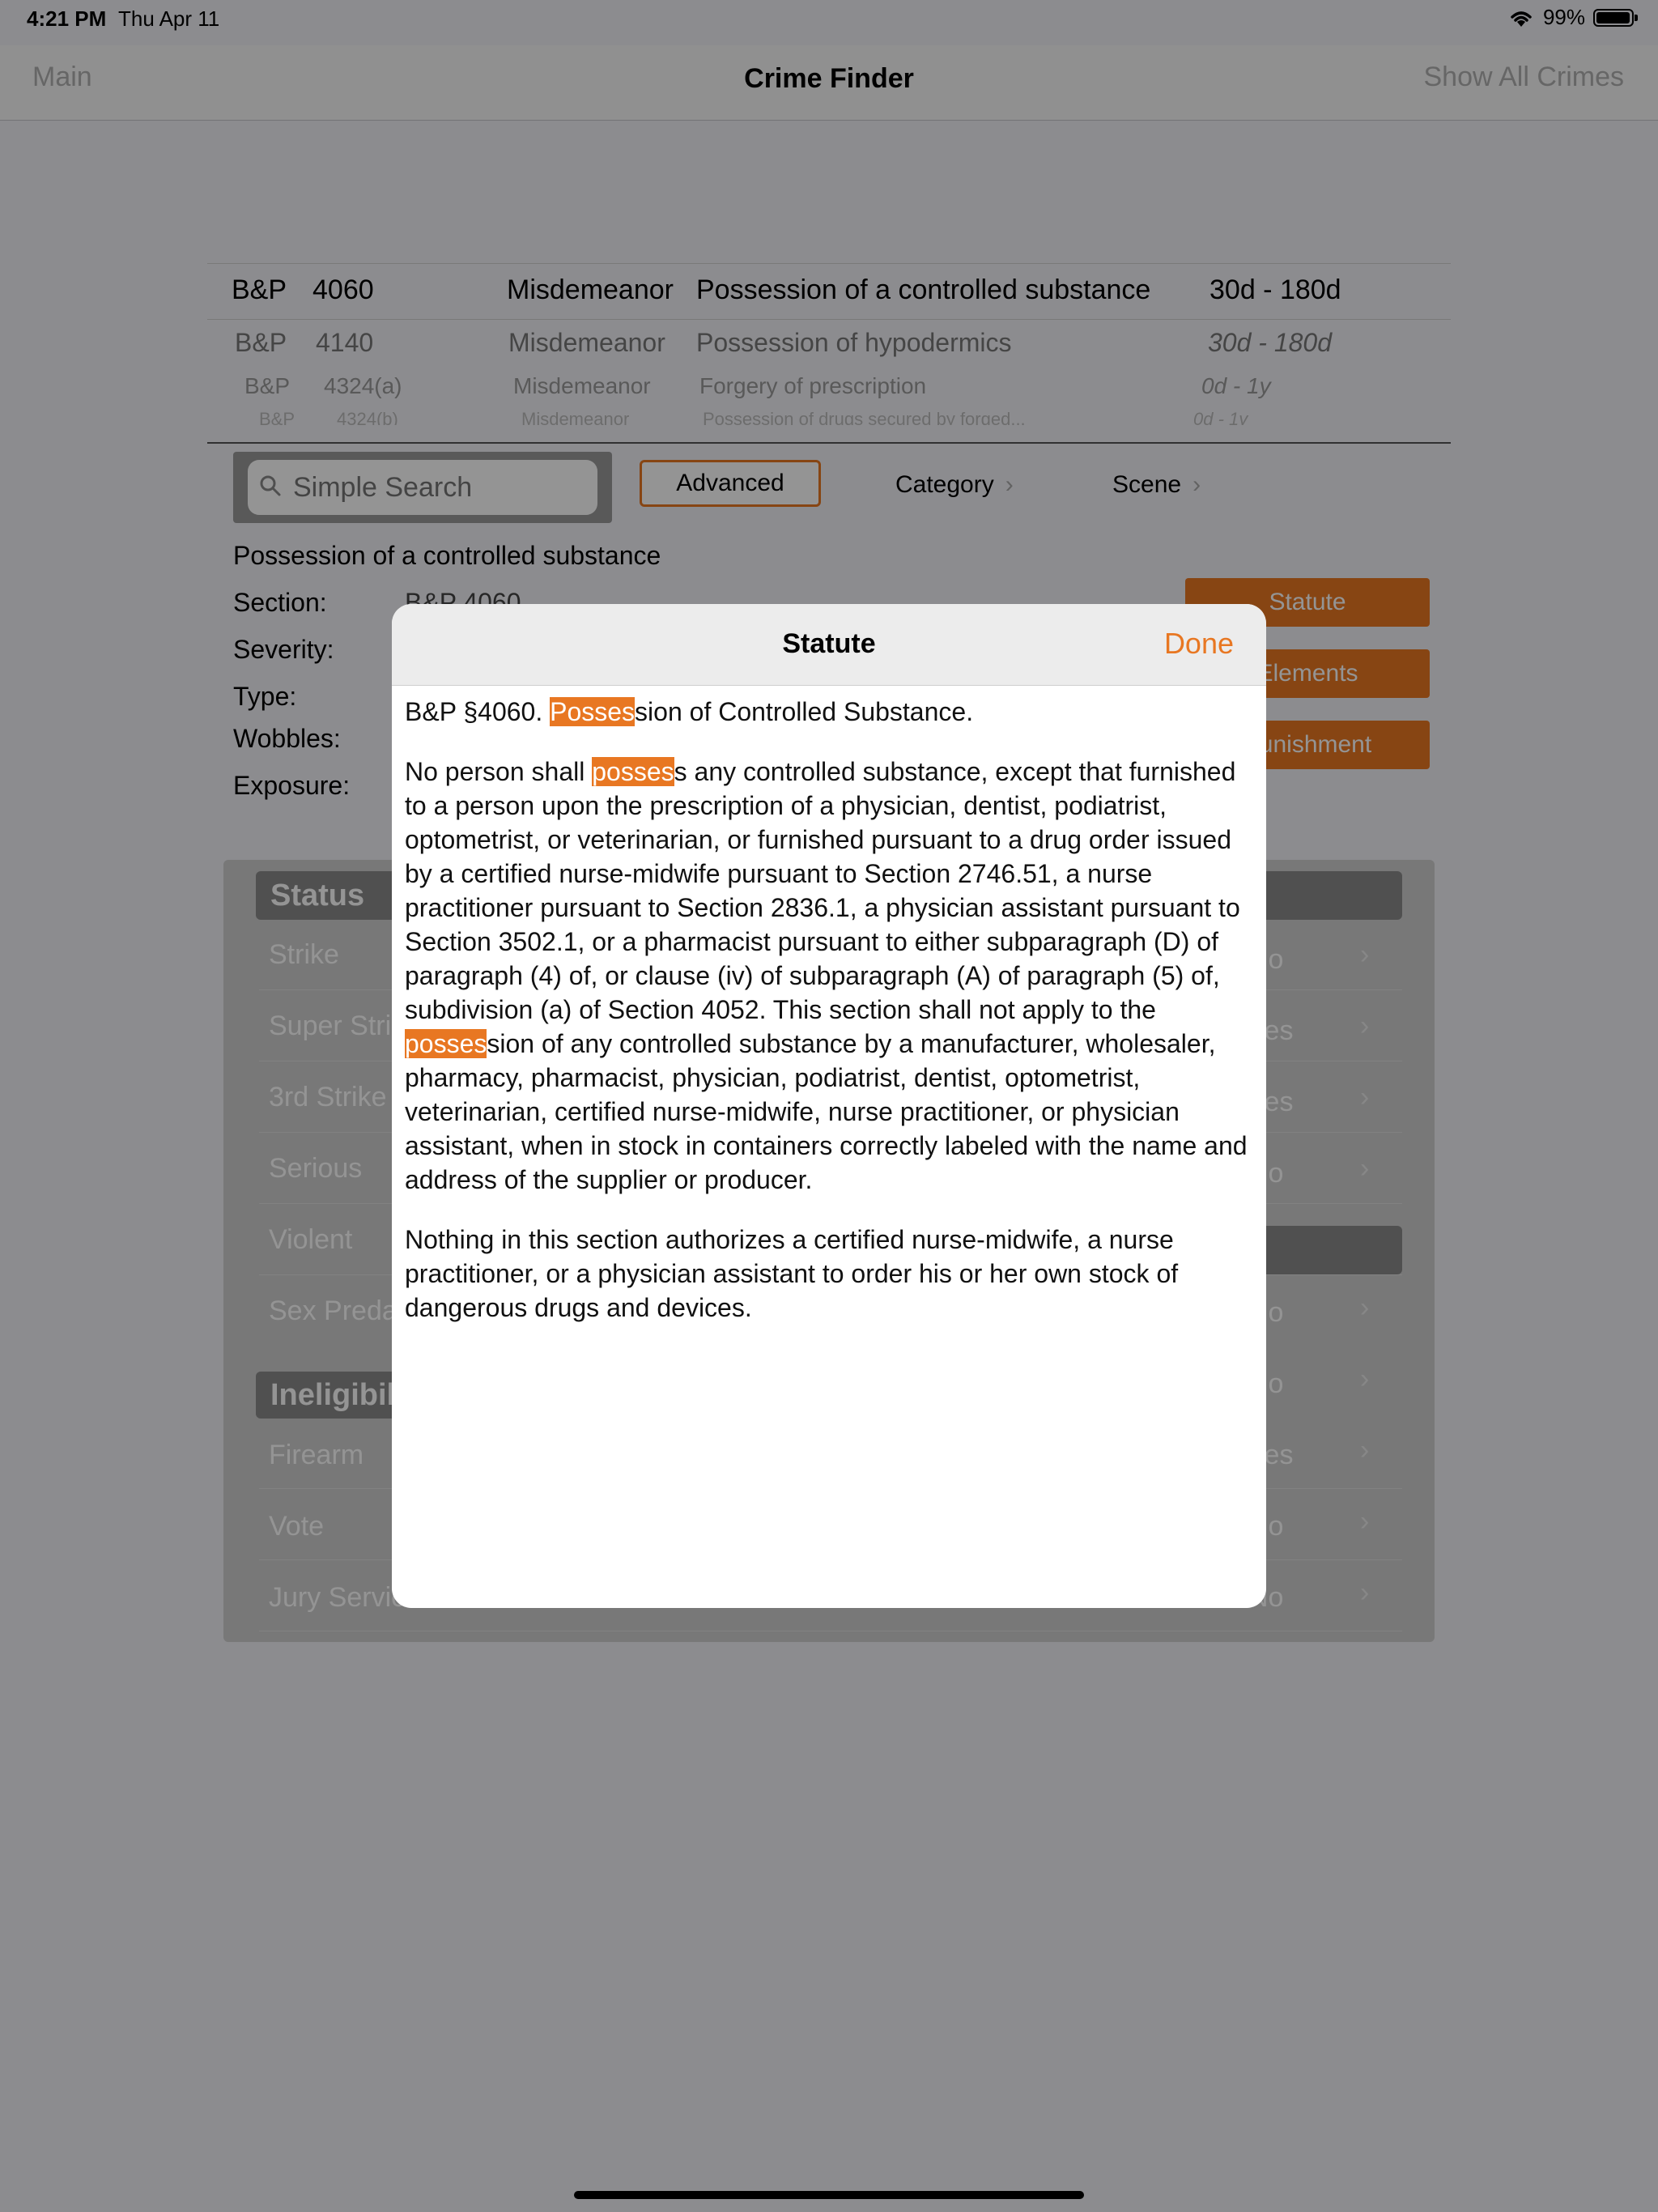  I want to click on modal-title: Statute, so click(829, 644).